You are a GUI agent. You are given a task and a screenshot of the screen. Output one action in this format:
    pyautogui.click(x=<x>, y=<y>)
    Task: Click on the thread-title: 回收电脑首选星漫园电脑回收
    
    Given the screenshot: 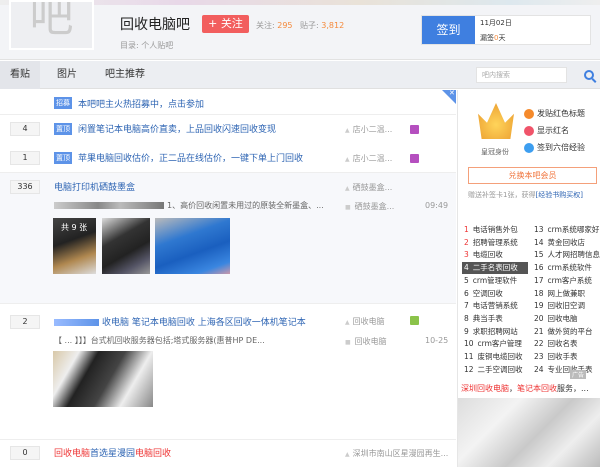 What is the action you would take?
    pyautogui.click(x=112, y=452)
    